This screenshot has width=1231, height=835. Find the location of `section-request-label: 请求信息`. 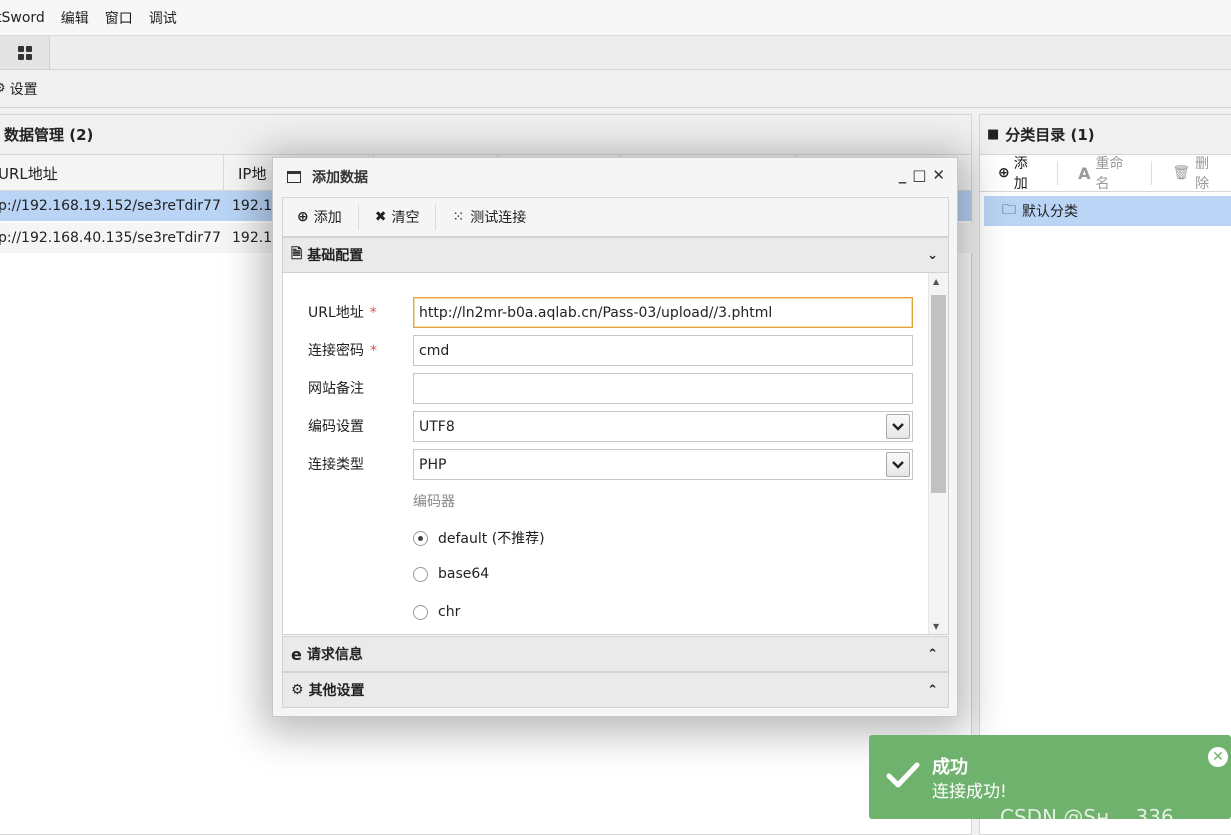

section-request-label: 请求信息 is located at coordinates (334, 655).